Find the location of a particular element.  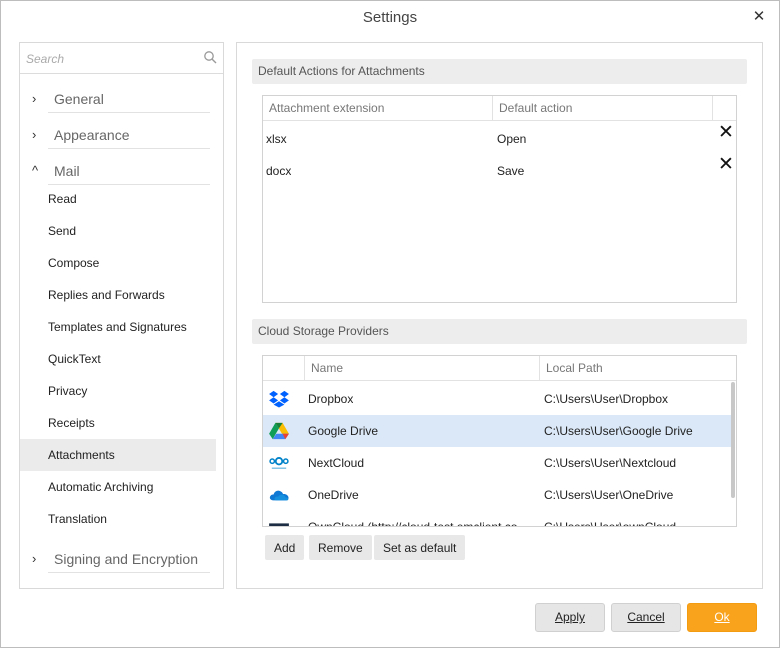

add-provider-button: Add is located at coordinates (285, 547).